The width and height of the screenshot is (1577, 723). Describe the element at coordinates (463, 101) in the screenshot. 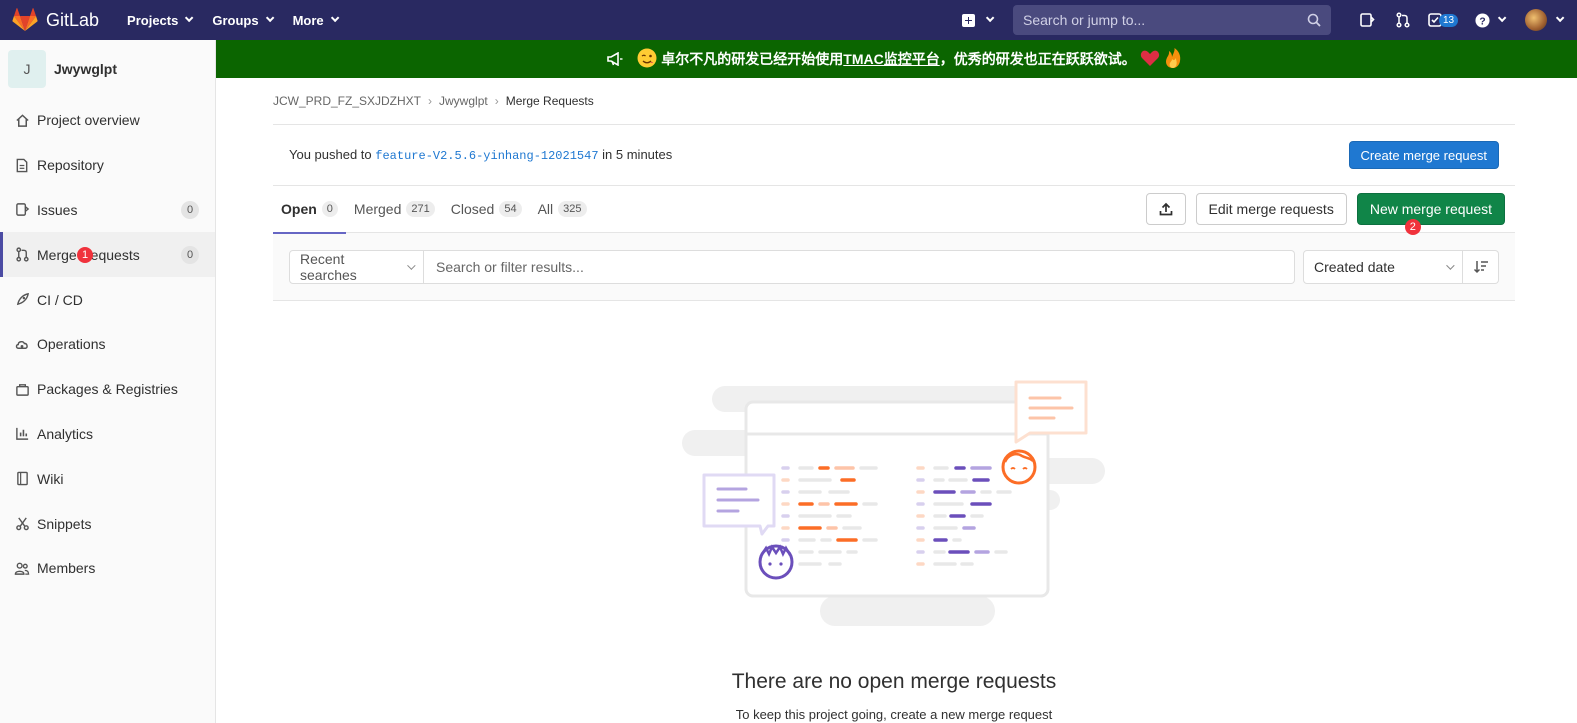

I see `breadcrumb-project-link: Jwywglpt` at that location.